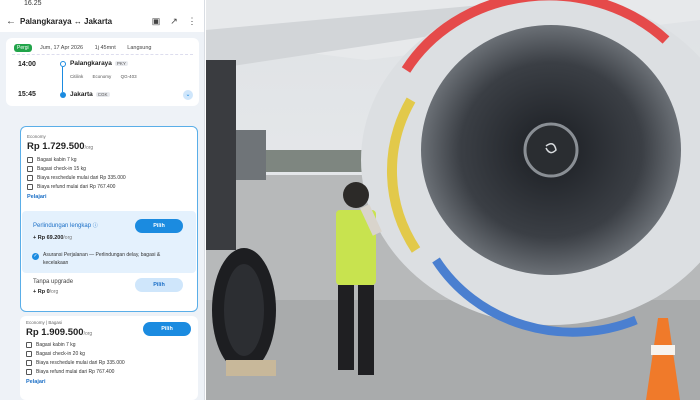  I want to click on arrive-city: Jakarta CGK, so click(90, 94).